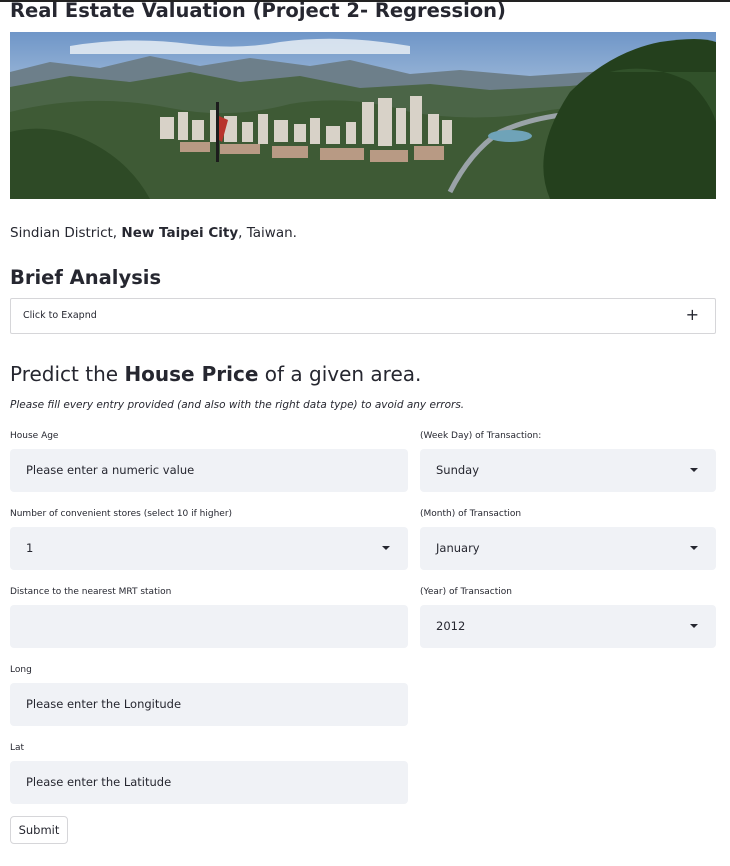 This screenshot has height=866, width=730. I want to click on year-select: 2012, so click(568, 626).